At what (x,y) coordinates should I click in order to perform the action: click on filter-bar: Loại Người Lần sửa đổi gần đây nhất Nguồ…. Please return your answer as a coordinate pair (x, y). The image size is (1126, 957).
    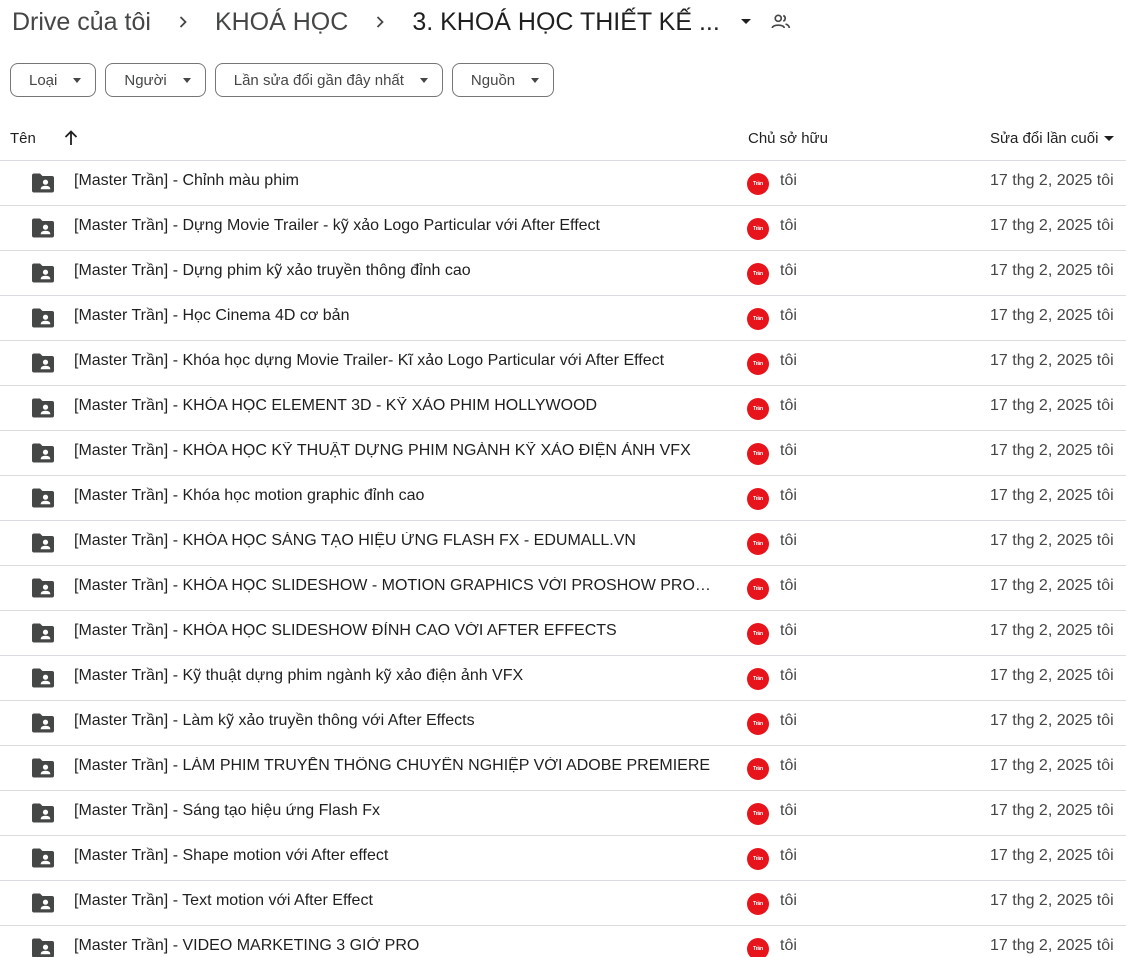
    Looking at the image, I should click on (282, 80).